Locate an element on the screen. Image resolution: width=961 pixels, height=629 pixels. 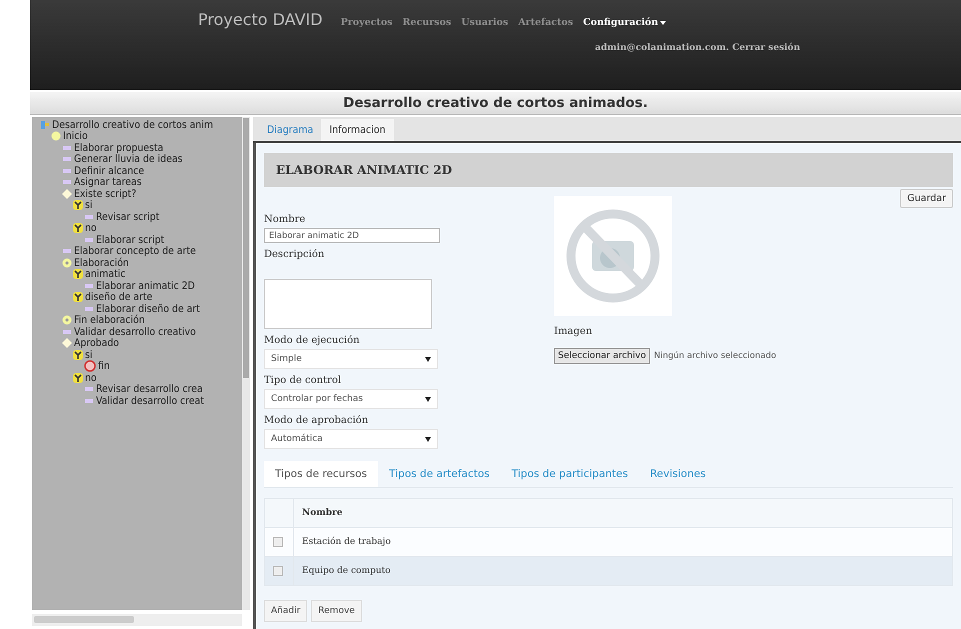
select-field: Simple is located at coordinates (351, 359).